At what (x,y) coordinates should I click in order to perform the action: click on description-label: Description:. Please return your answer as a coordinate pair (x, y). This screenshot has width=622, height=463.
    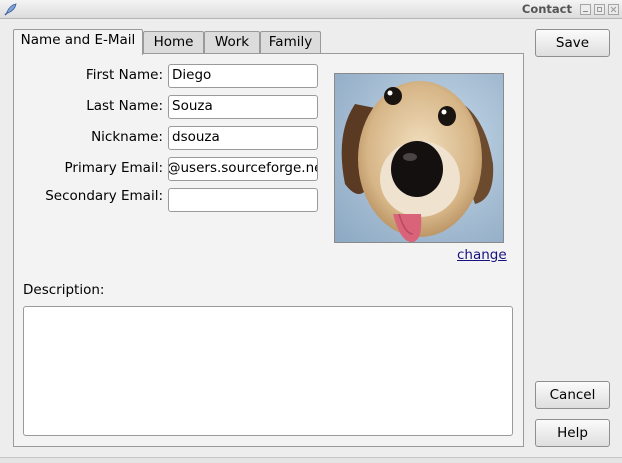
    Looking at the image, I should click on (64, 290).